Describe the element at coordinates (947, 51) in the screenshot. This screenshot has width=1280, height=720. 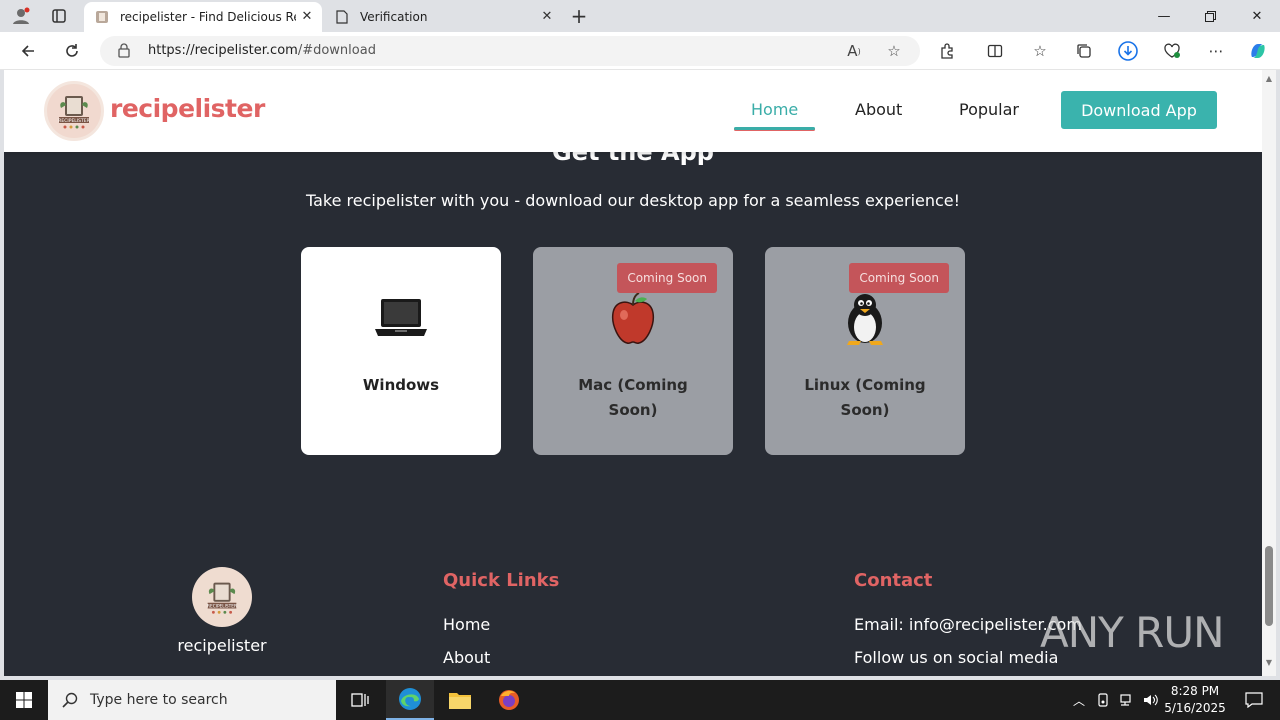
I see `extensions-icon` at that location.